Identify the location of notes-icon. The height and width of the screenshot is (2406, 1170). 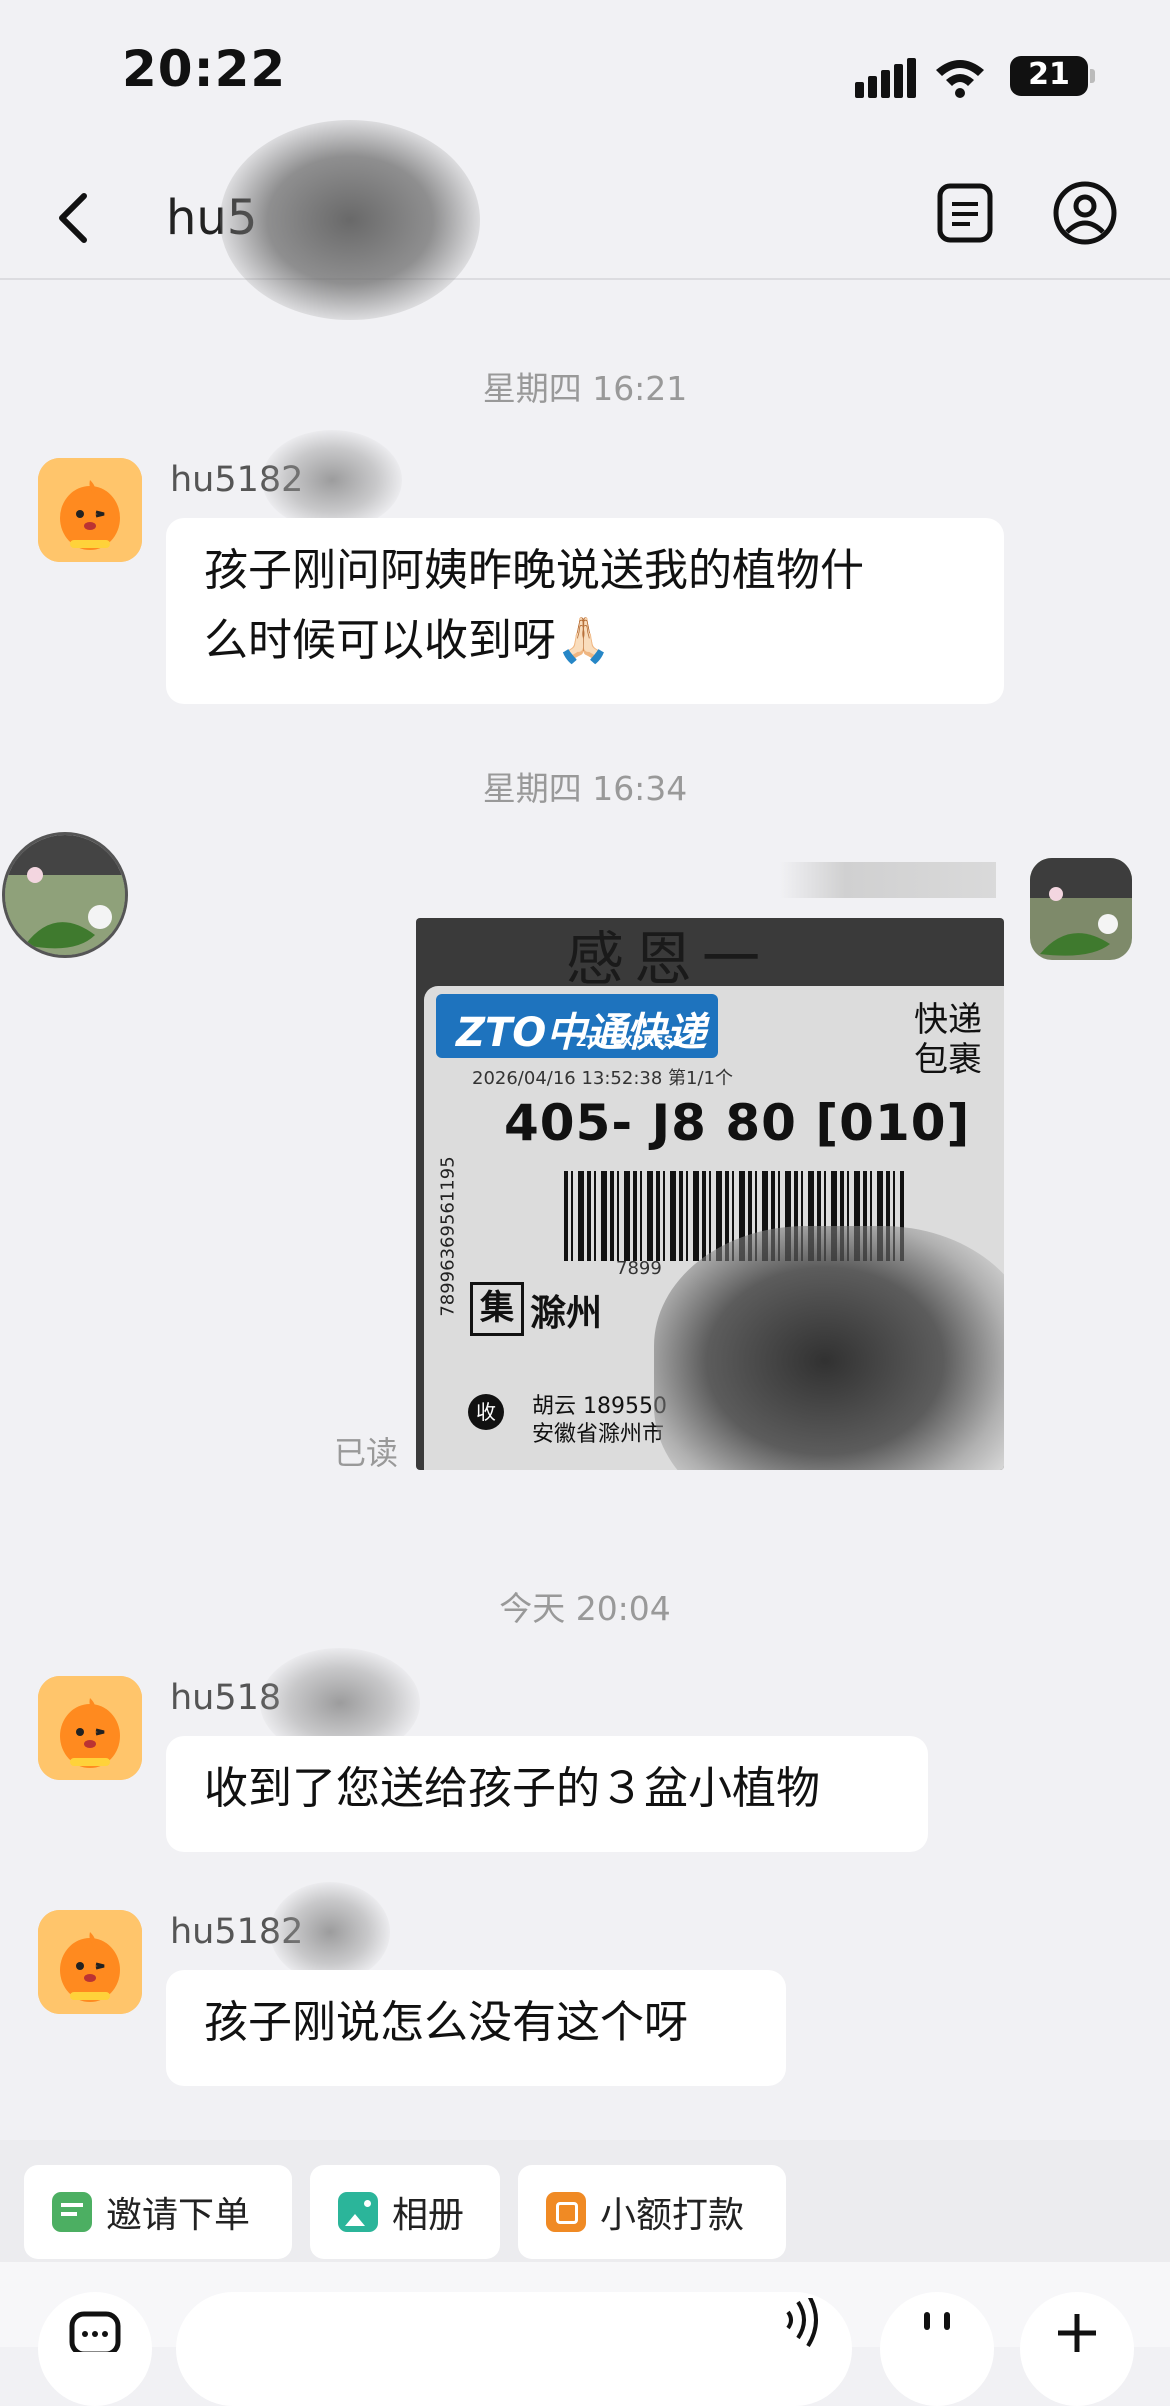
(965, 213).